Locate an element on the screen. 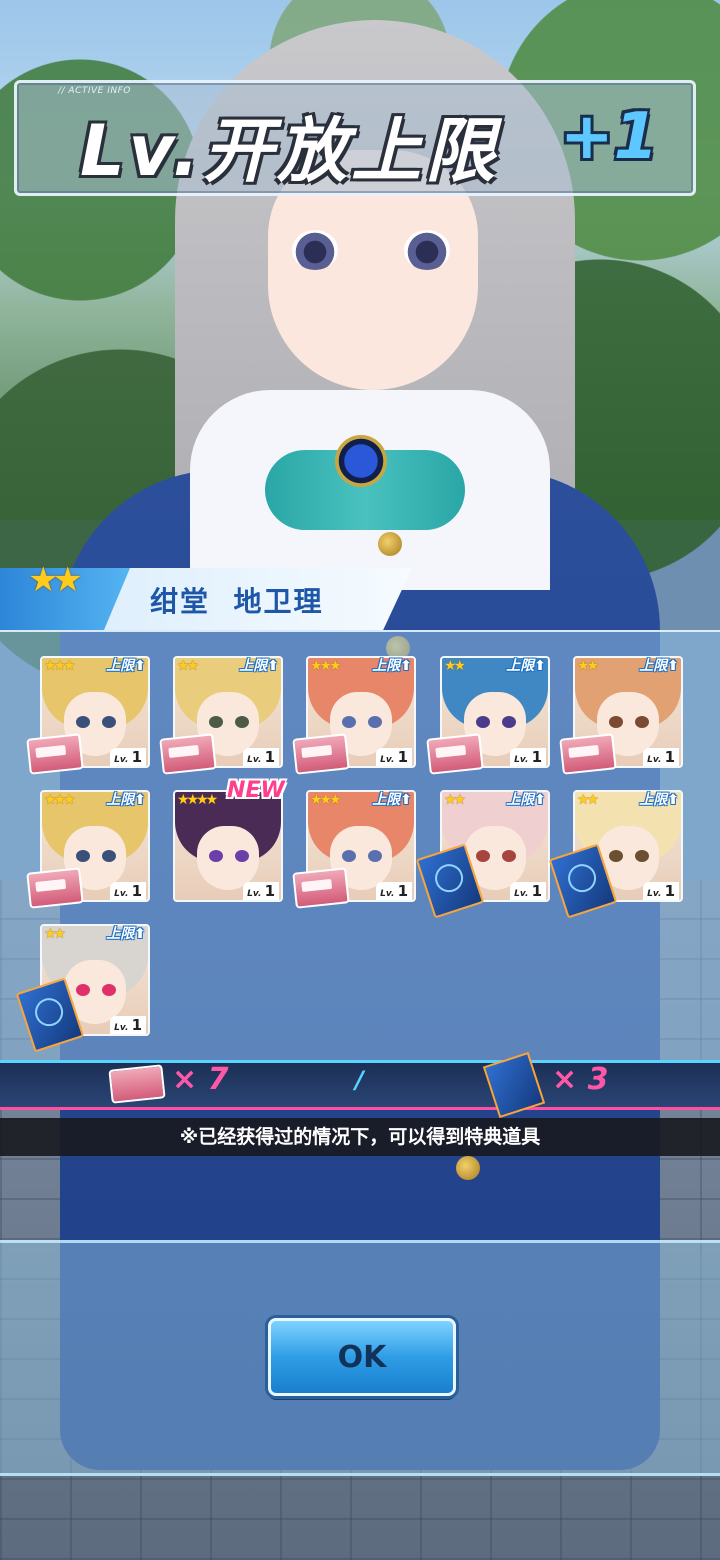 The width and height of the screenshot is (720, 1560). ok-button: OK is located at coordinates (362, 1357).